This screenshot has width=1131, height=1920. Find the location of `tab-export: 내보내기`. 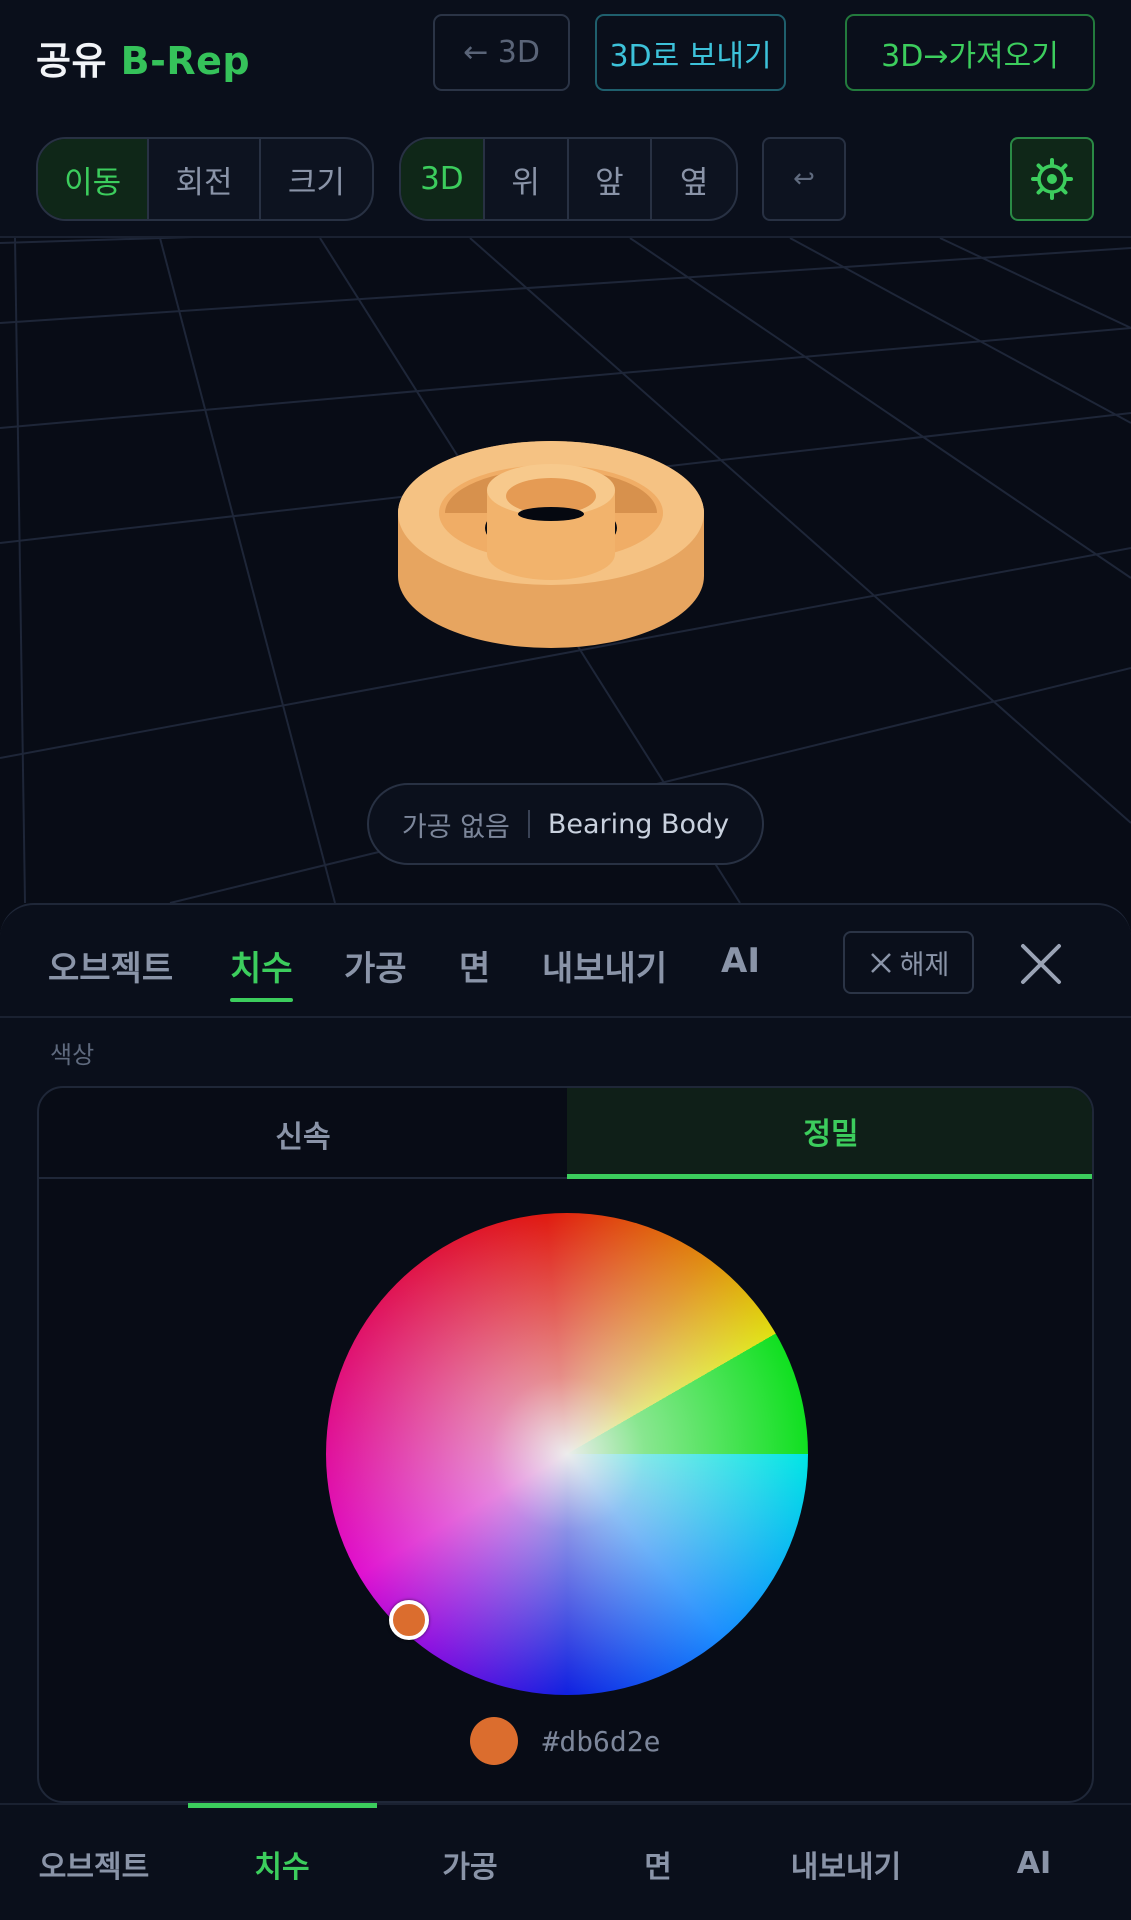

tab-export: 내보내기 is located at coordinates (604, 965).